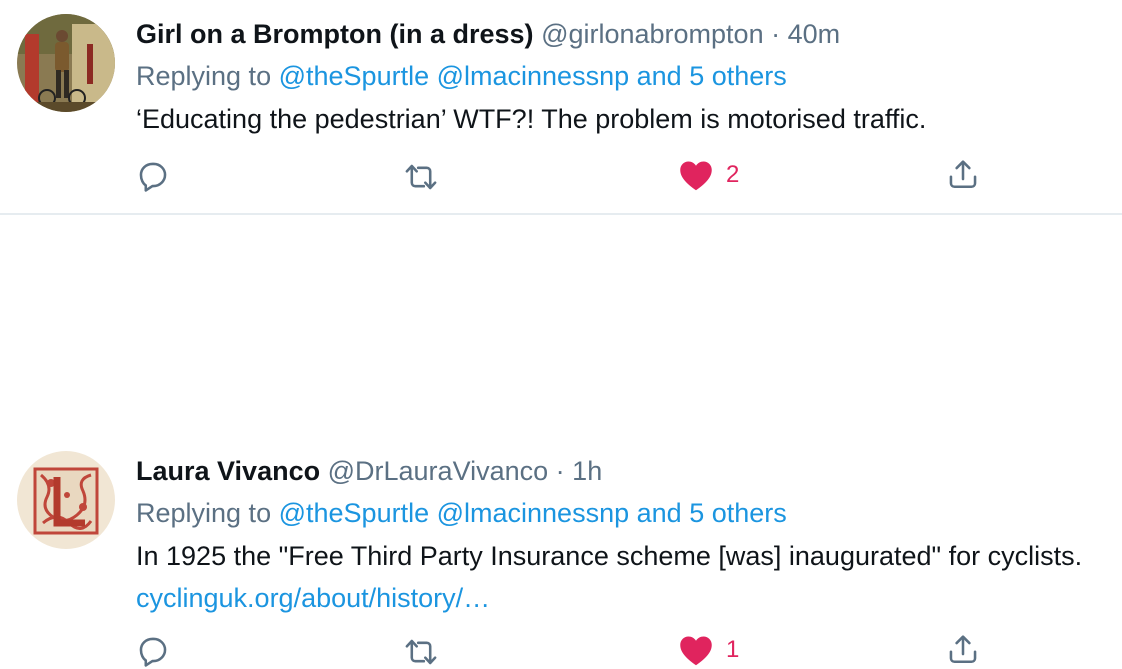  What do you see at coordinates (733, 649) in the screenshot?
I see `like-count: 1` at bounding box center [733, 649].